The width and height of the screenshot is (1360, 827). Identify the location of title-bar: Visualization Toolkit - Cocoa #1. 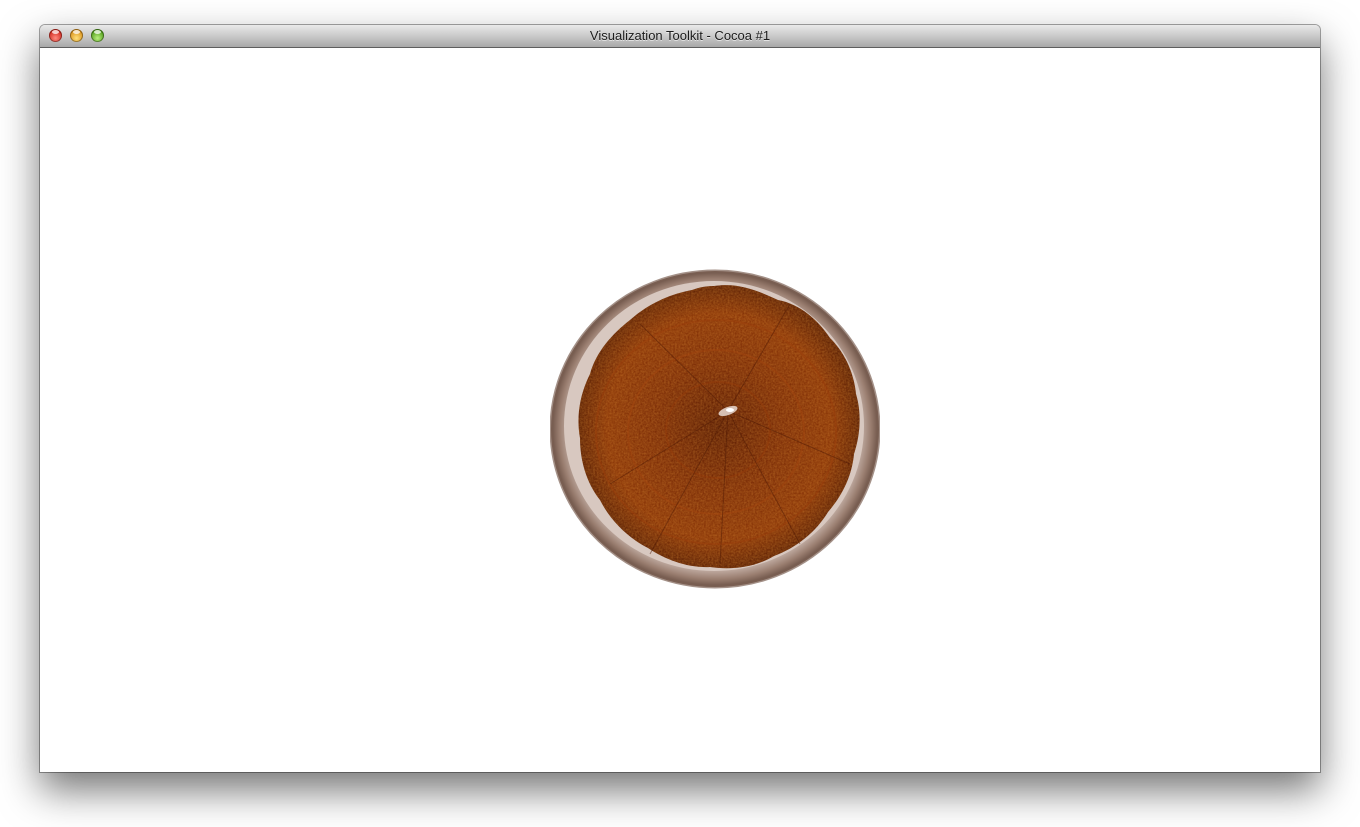
(680, 36).